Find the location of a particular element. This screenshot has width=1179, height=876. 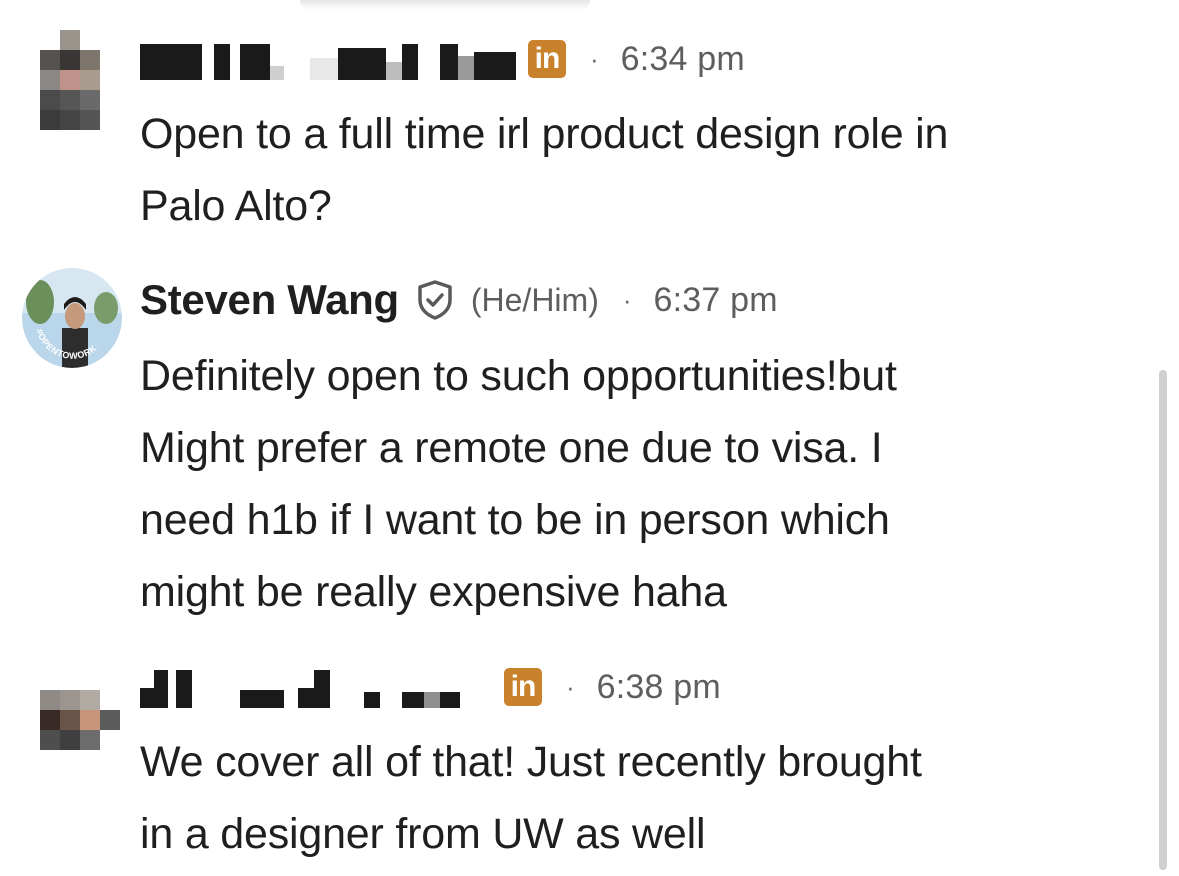

message-header: in · 6:34 pm is located at coordinates (442, 59).